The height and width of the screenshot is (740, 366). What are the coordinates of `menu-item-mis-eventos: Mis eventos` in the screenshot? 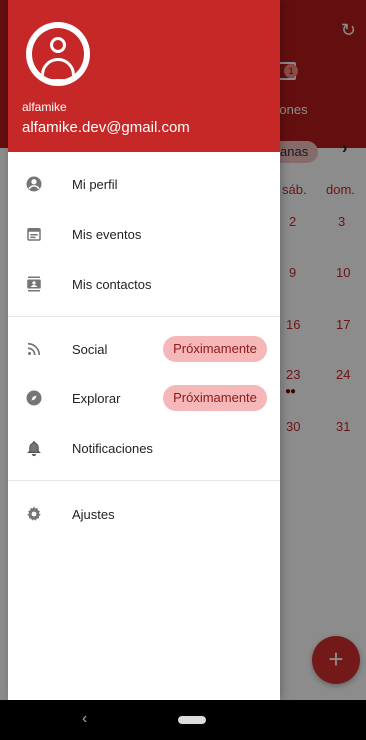 It's located at (144, 234).